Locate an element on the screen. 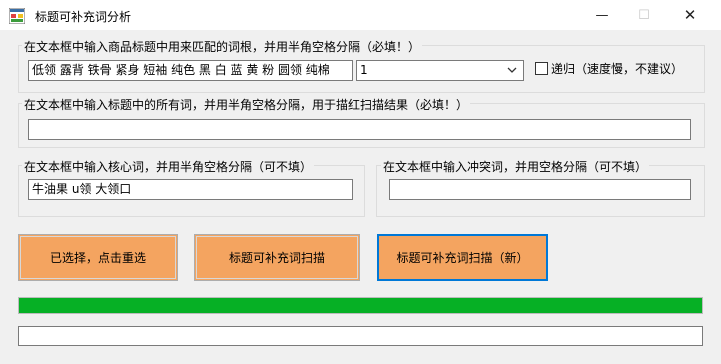  app-icon is located at coordinates (17, 16).